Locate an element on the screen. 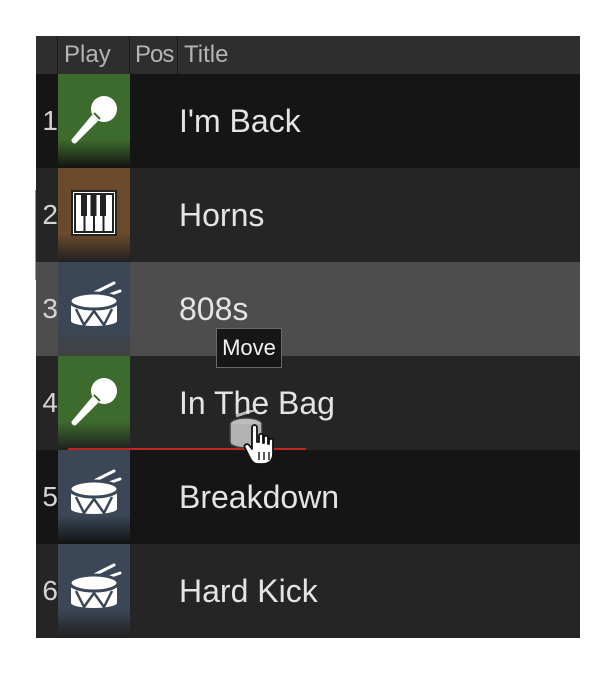 This screenshot has height=674, width=616. track-title: Hard Kick is located at coordinates (248, 591).